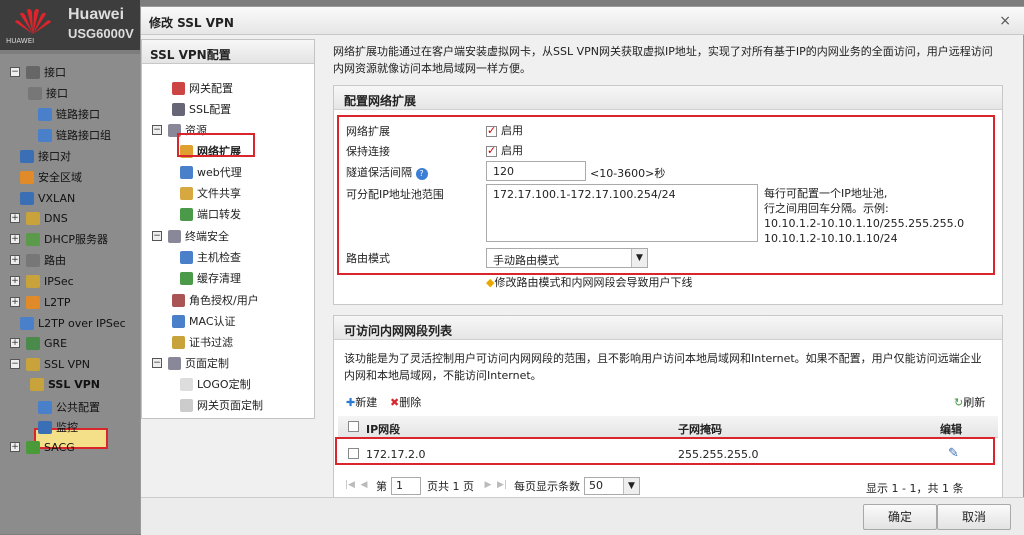  I want to click on pager: |◀ ◀ 第 1 页共 1 页 ▶ ▶| 每页显示条数 50 ▼, so click(492, 486).